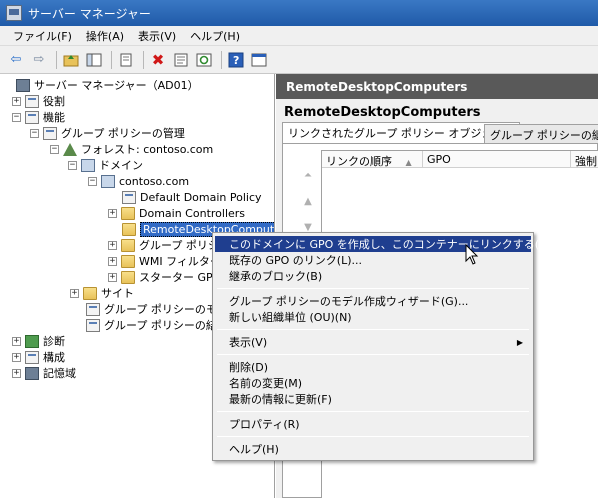  What do you see at coordinates (158, 60) in the screenshot?
I see `delete-icon: ✖` at bounding box center [158, 60].